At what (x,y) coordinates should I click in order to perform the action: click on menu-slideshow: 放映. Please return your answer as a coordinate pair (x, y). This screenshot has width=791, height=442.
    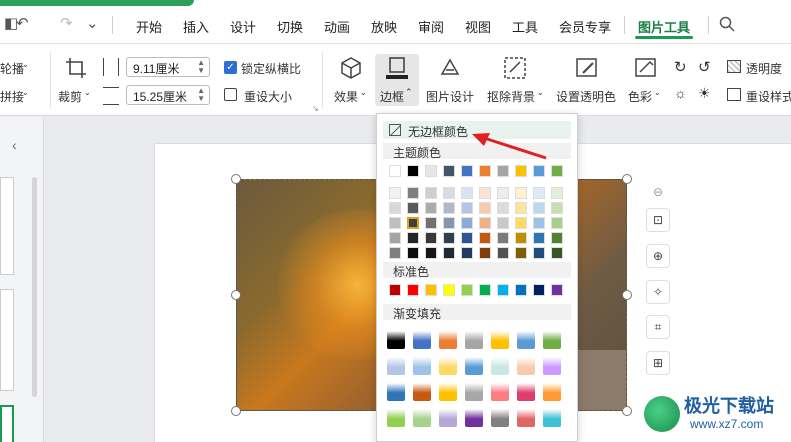
    Looking at the image, I should click on (384, 26).